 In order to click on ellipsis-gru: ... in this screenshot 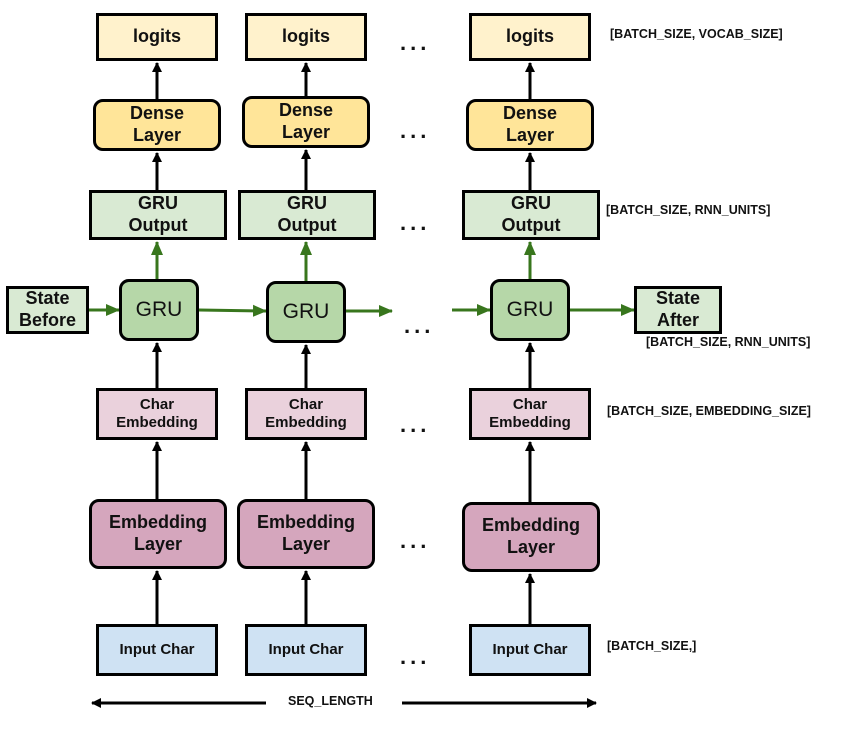, I will do `click(419, 325)`.